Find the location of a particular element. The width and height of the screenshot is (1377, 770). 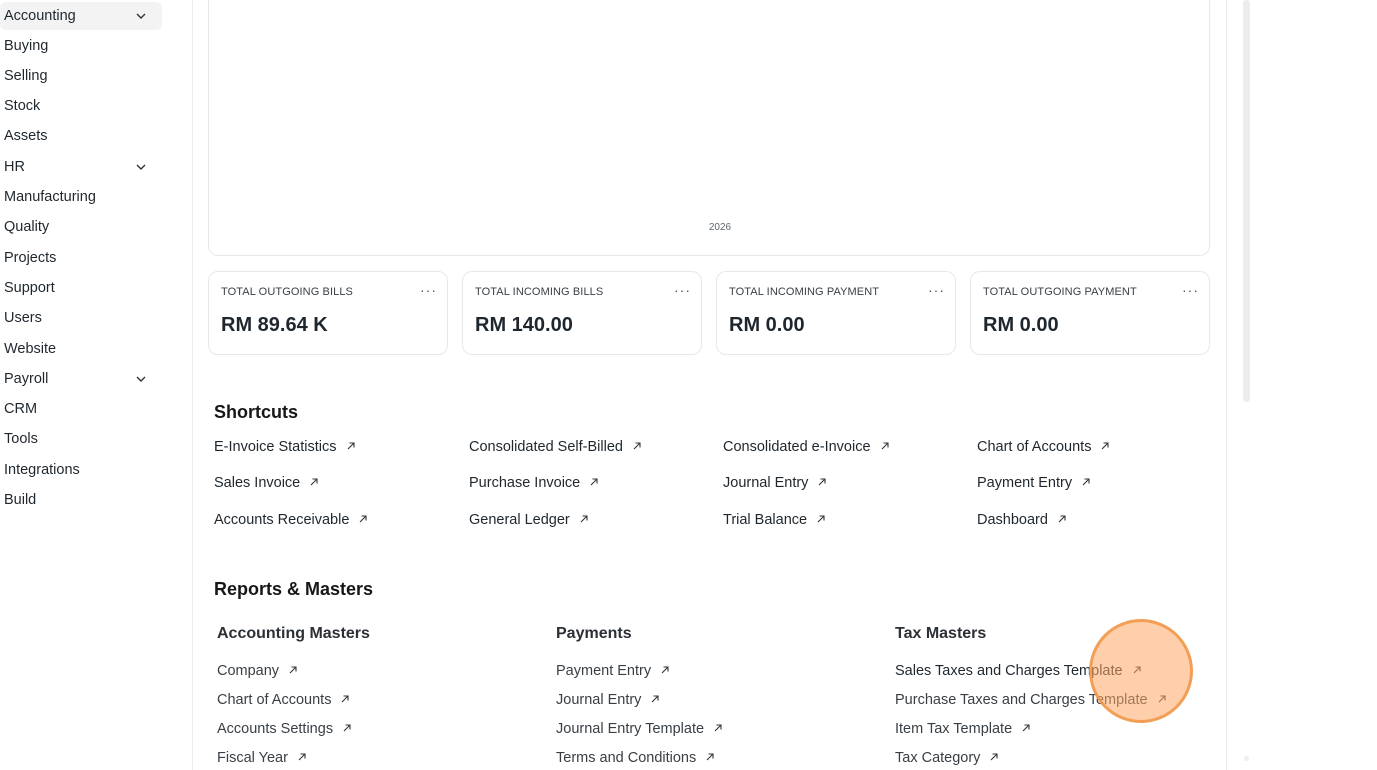

shortcut-e-invoice-statistics: E-Invoice Statistics is located at coordinates (286, 447).